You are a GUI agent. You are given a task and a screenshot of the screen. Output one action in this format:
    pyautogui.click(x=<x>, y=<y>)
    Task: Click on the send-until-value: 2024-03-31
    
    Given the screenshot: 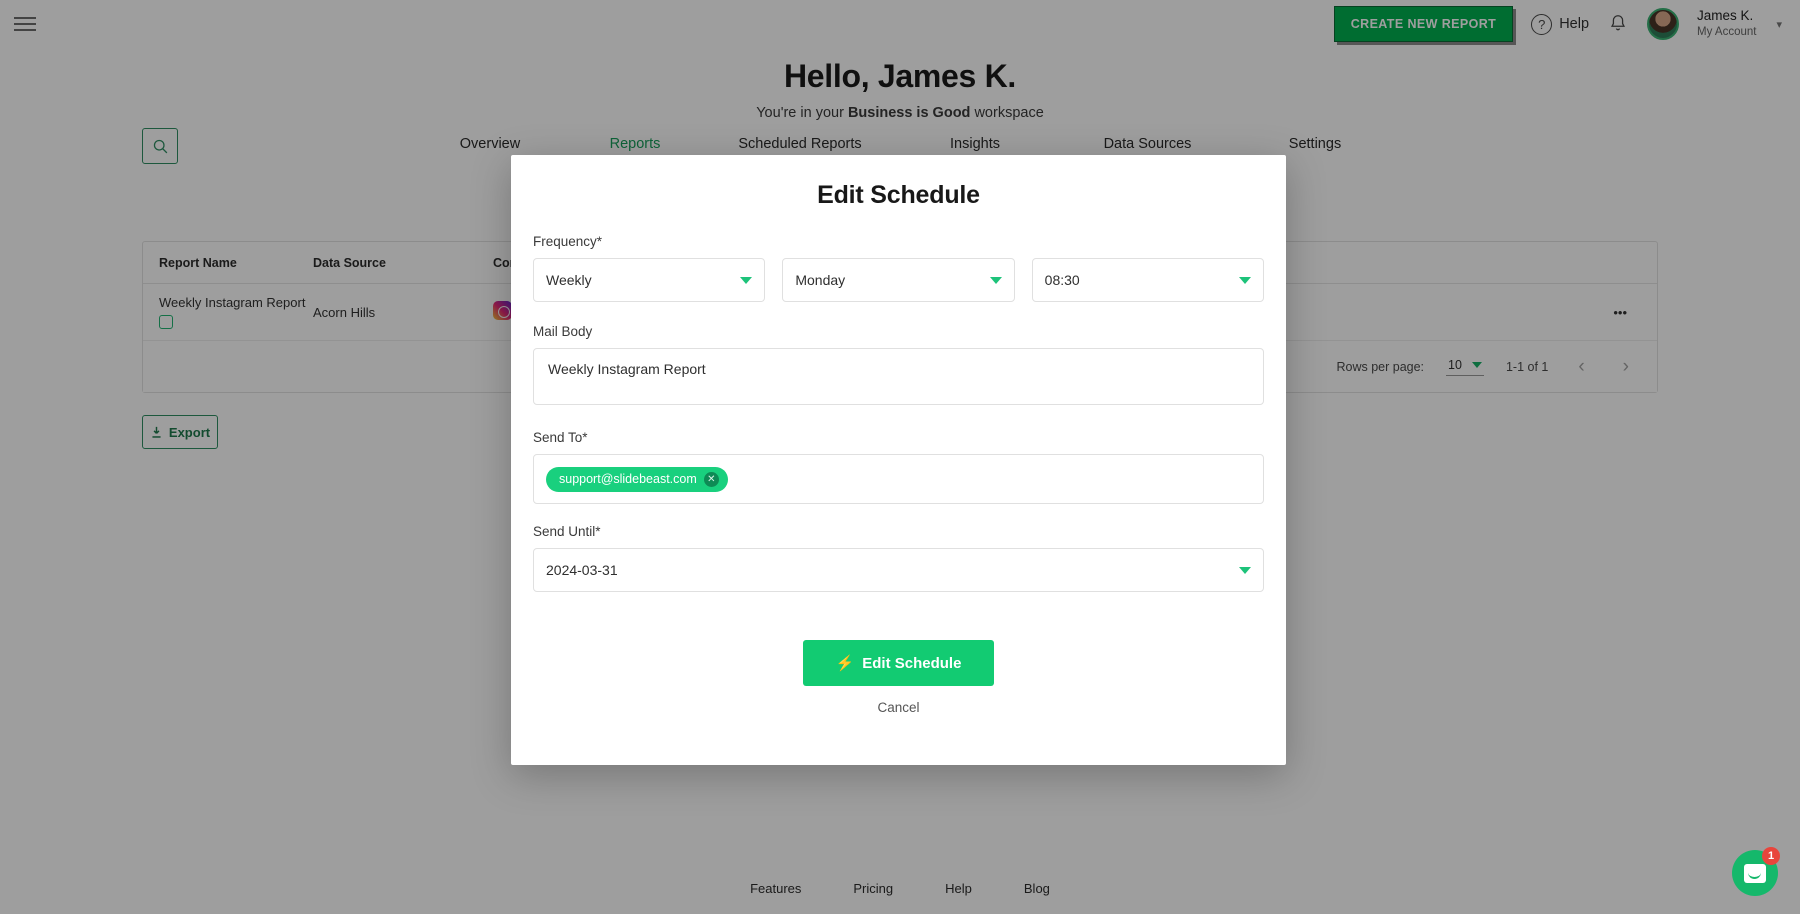 What is the action you would take?
    pyautogui.click(x=582, y=570)
    